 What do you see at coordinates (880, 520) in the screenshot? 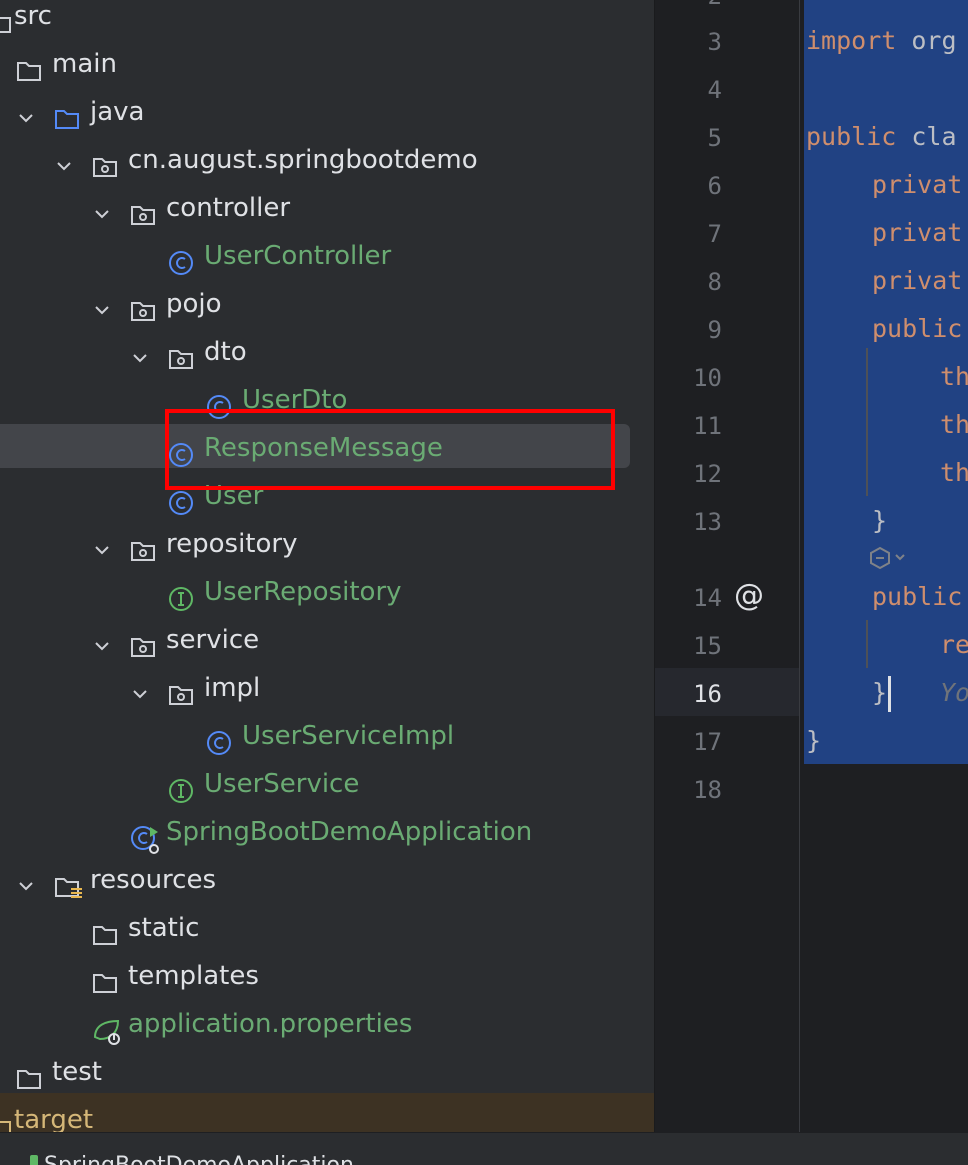
I see `code-line-13: }` at bounding box center [880, 520].